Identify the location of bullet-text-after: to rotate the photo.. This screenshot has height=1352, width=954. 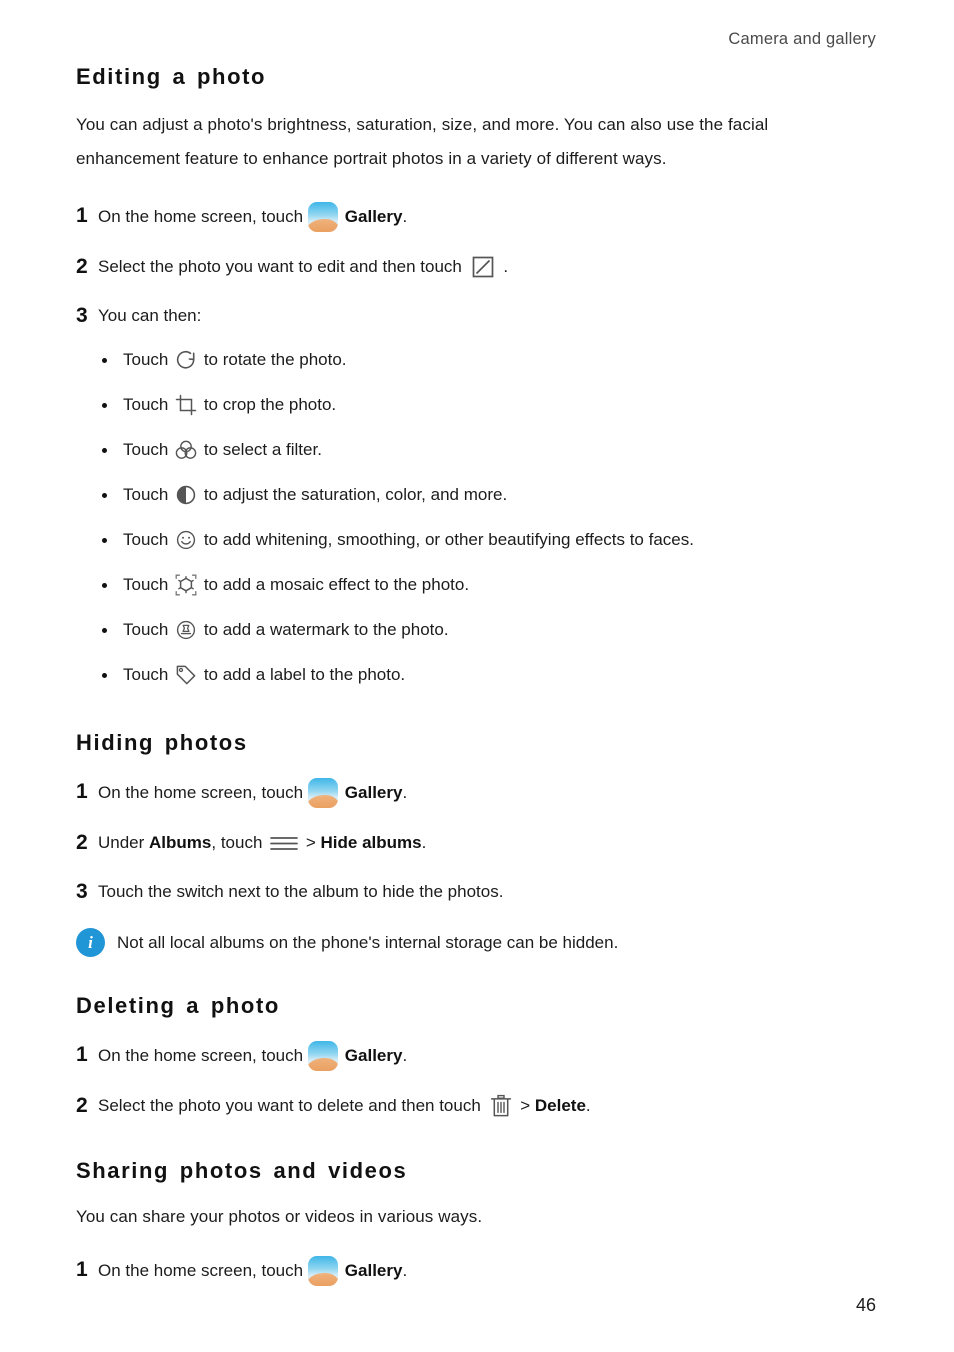
(273, 359).